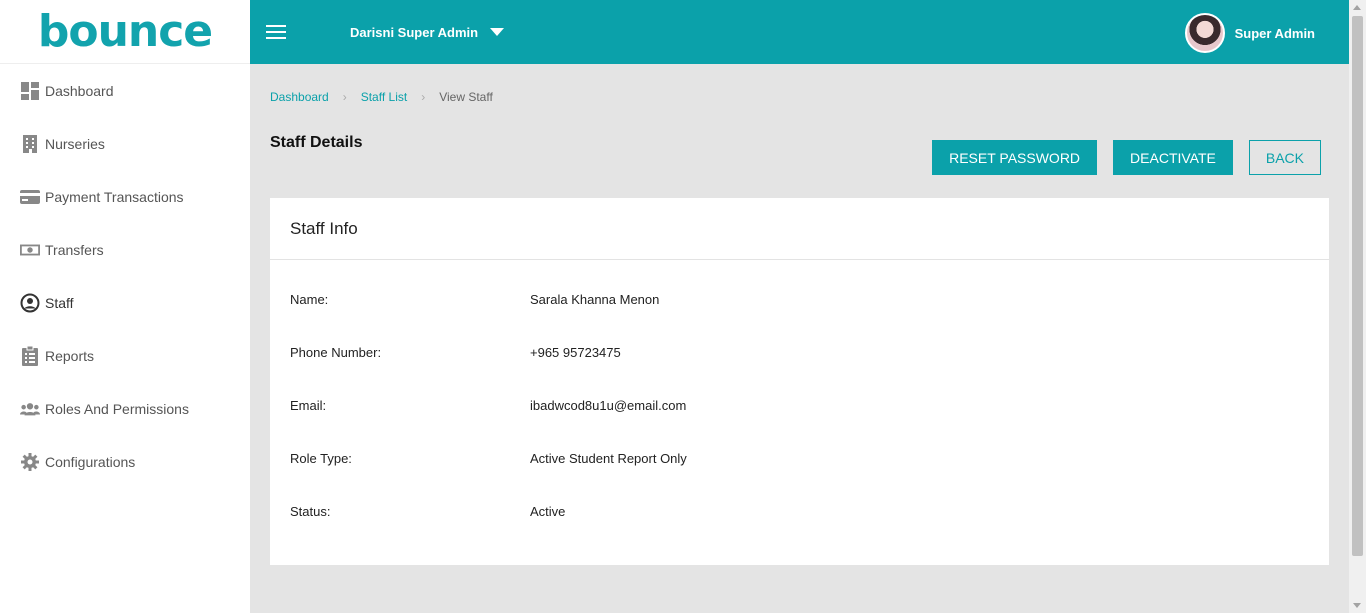 The width and height of the screenshot is (1366, 613). I want to click on field-label: Role Type:, so click(321, 458).